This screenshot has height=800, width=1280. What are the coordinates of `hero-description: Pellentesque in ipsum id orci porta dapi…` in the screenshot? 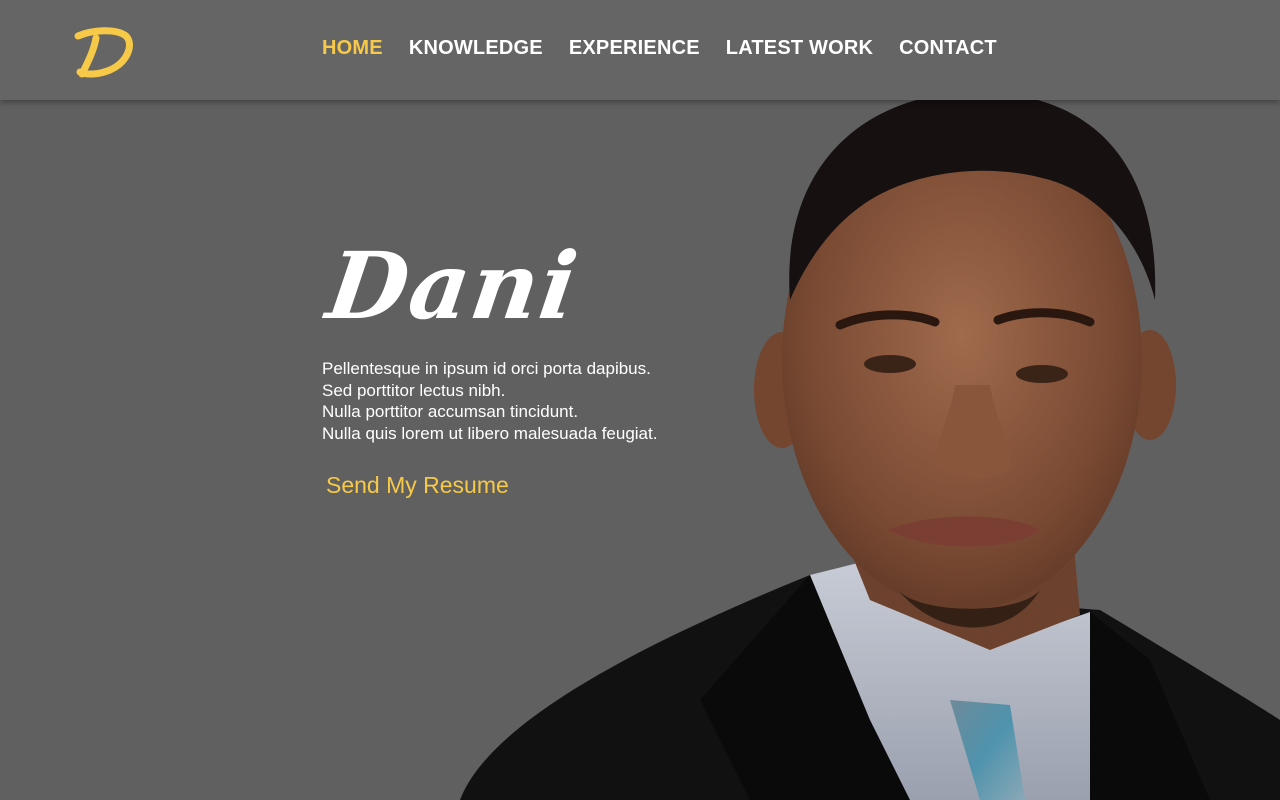 It's located at (512, 401).